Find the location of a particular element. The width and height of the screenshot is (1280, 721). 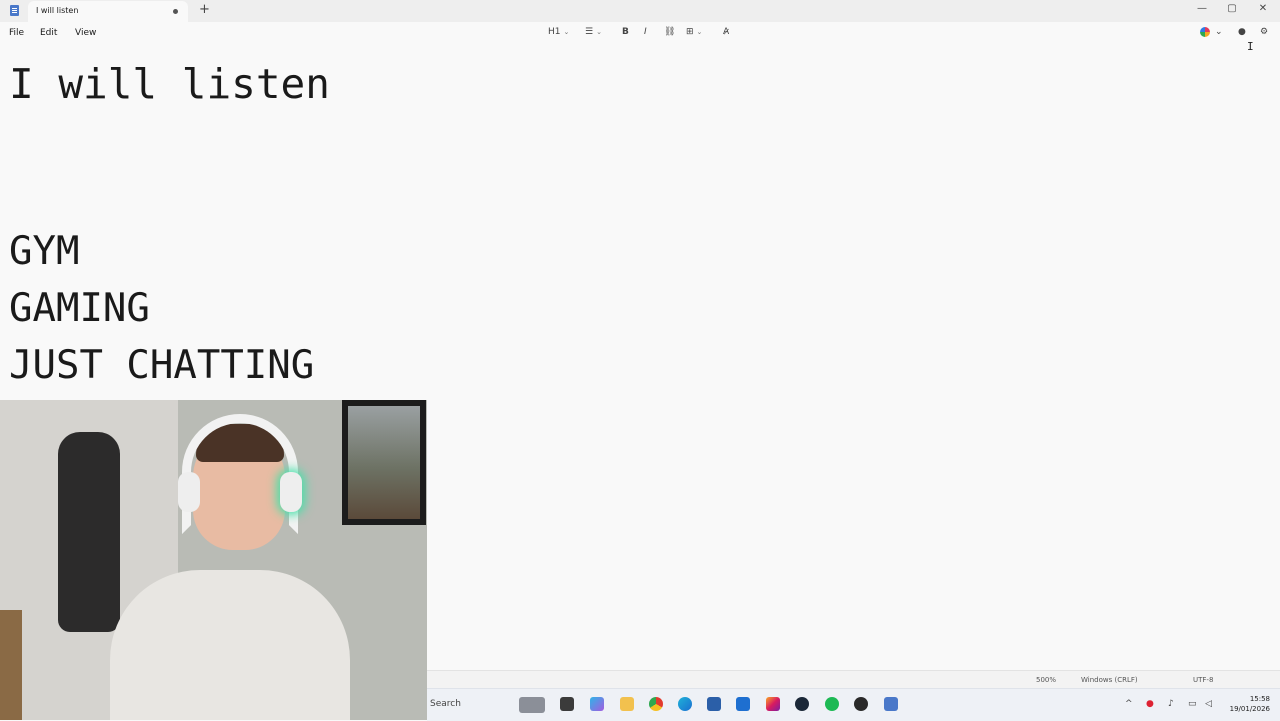

text-cursor-icon: I is located at coordinates (1250, 46).